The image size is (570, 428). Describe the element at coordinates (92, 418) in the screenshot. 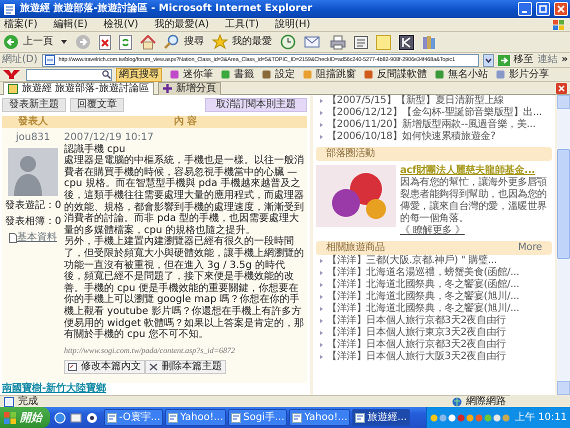

I see `media-icon` at that location.